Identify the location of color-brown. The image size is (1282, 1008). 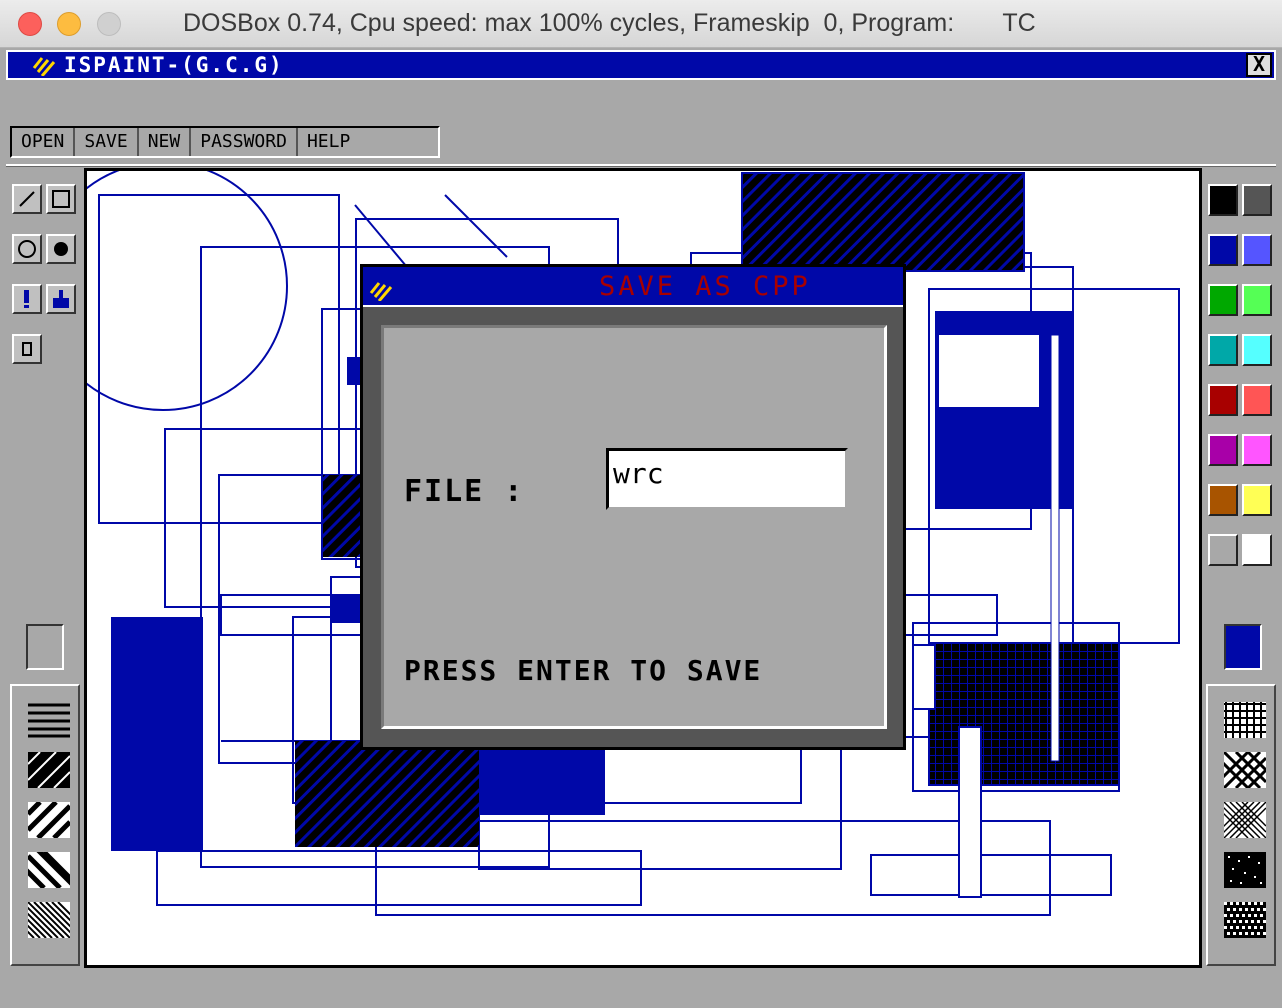
(1223, 500).